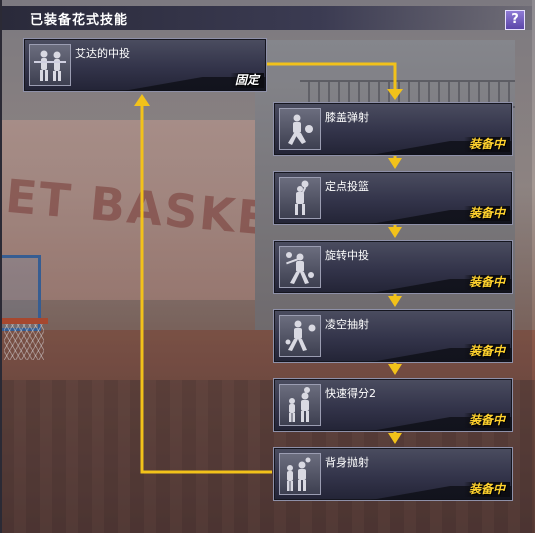 Image resolution: width=535 pixels, height=533 pixels. I want to click on skill-name: 背身抛射, so click(347, 462).